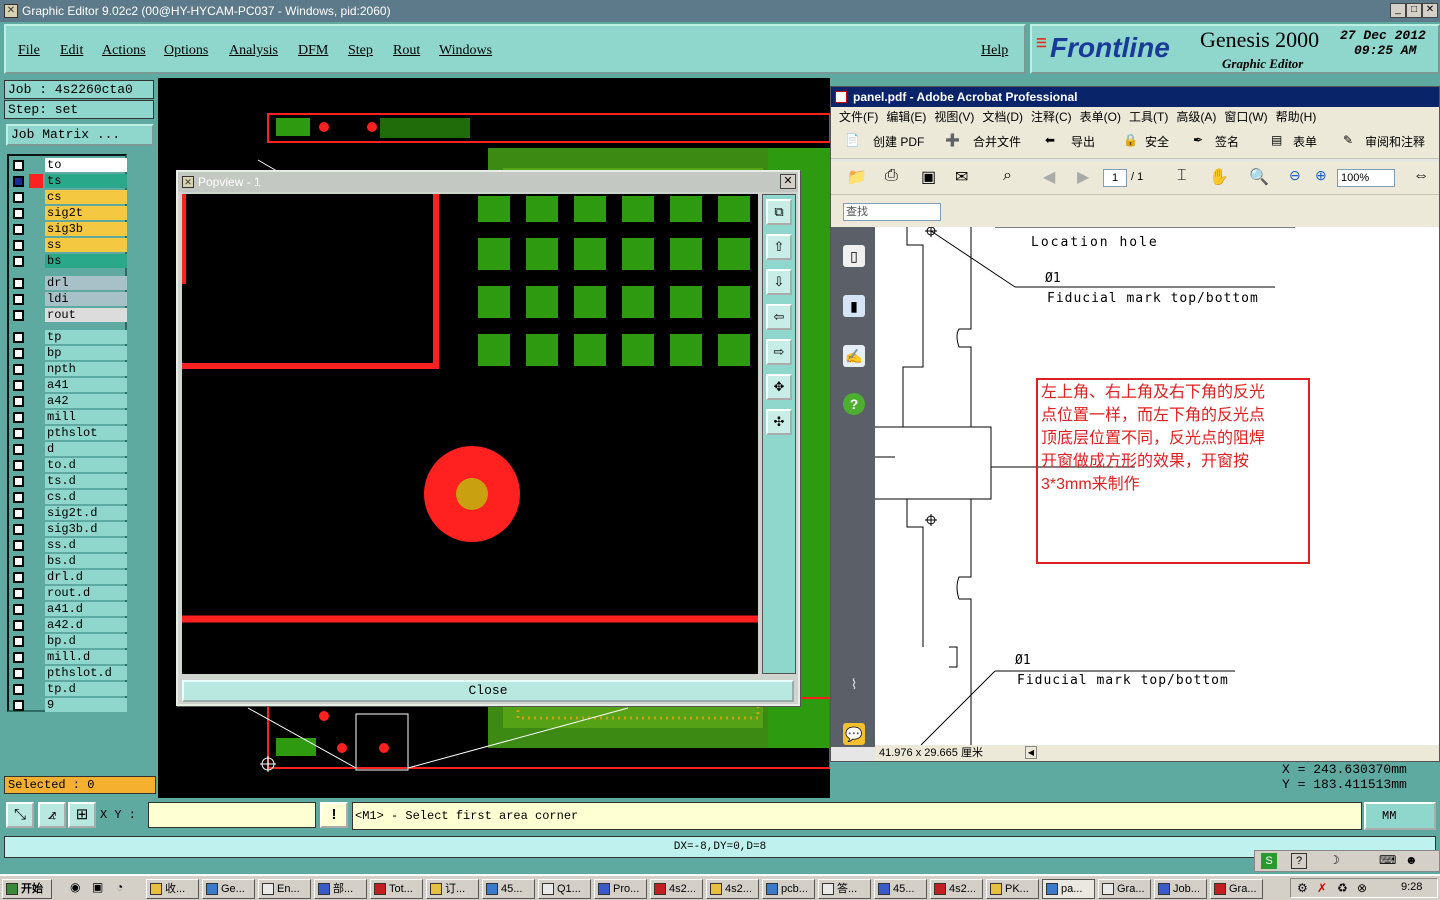  Describe the element at coordinates (997, 141) in the screenshot. I see `combine-button: 合并文件` at that location.